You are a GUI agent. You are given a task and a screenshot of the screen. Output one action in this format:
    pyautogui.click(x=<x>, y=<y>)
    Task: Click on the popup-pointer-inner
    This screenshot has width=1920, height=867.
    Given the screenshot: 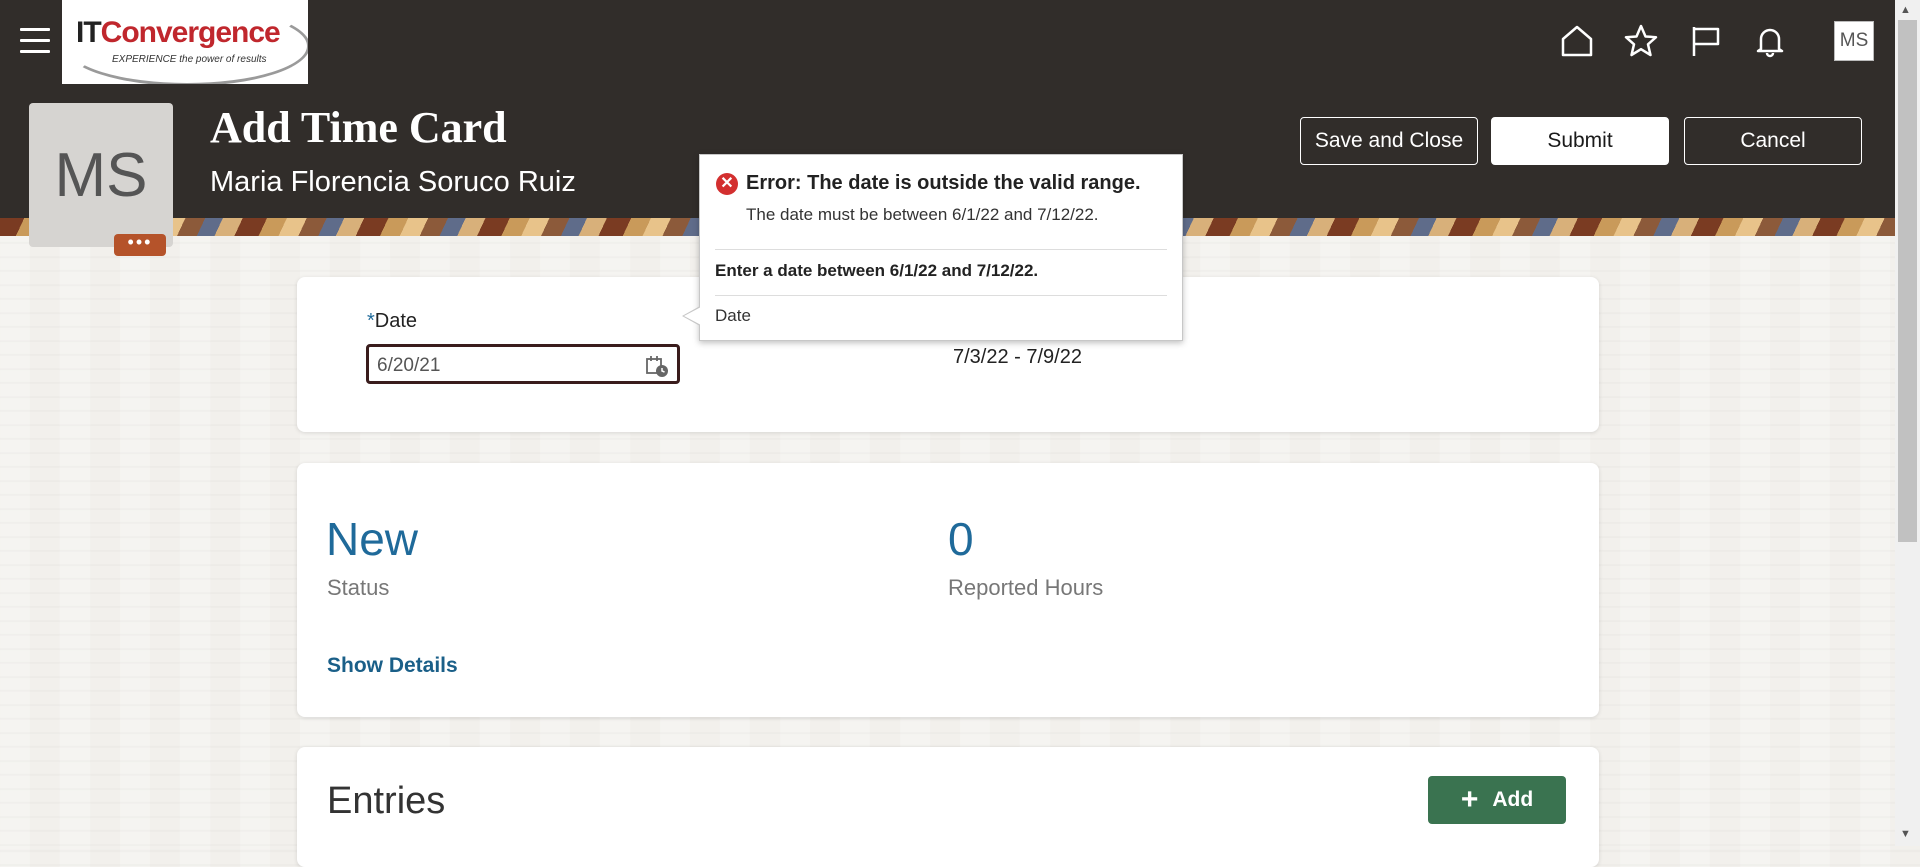 What is the action you would take?
    pyautogui.click(x=692, y=316)
    